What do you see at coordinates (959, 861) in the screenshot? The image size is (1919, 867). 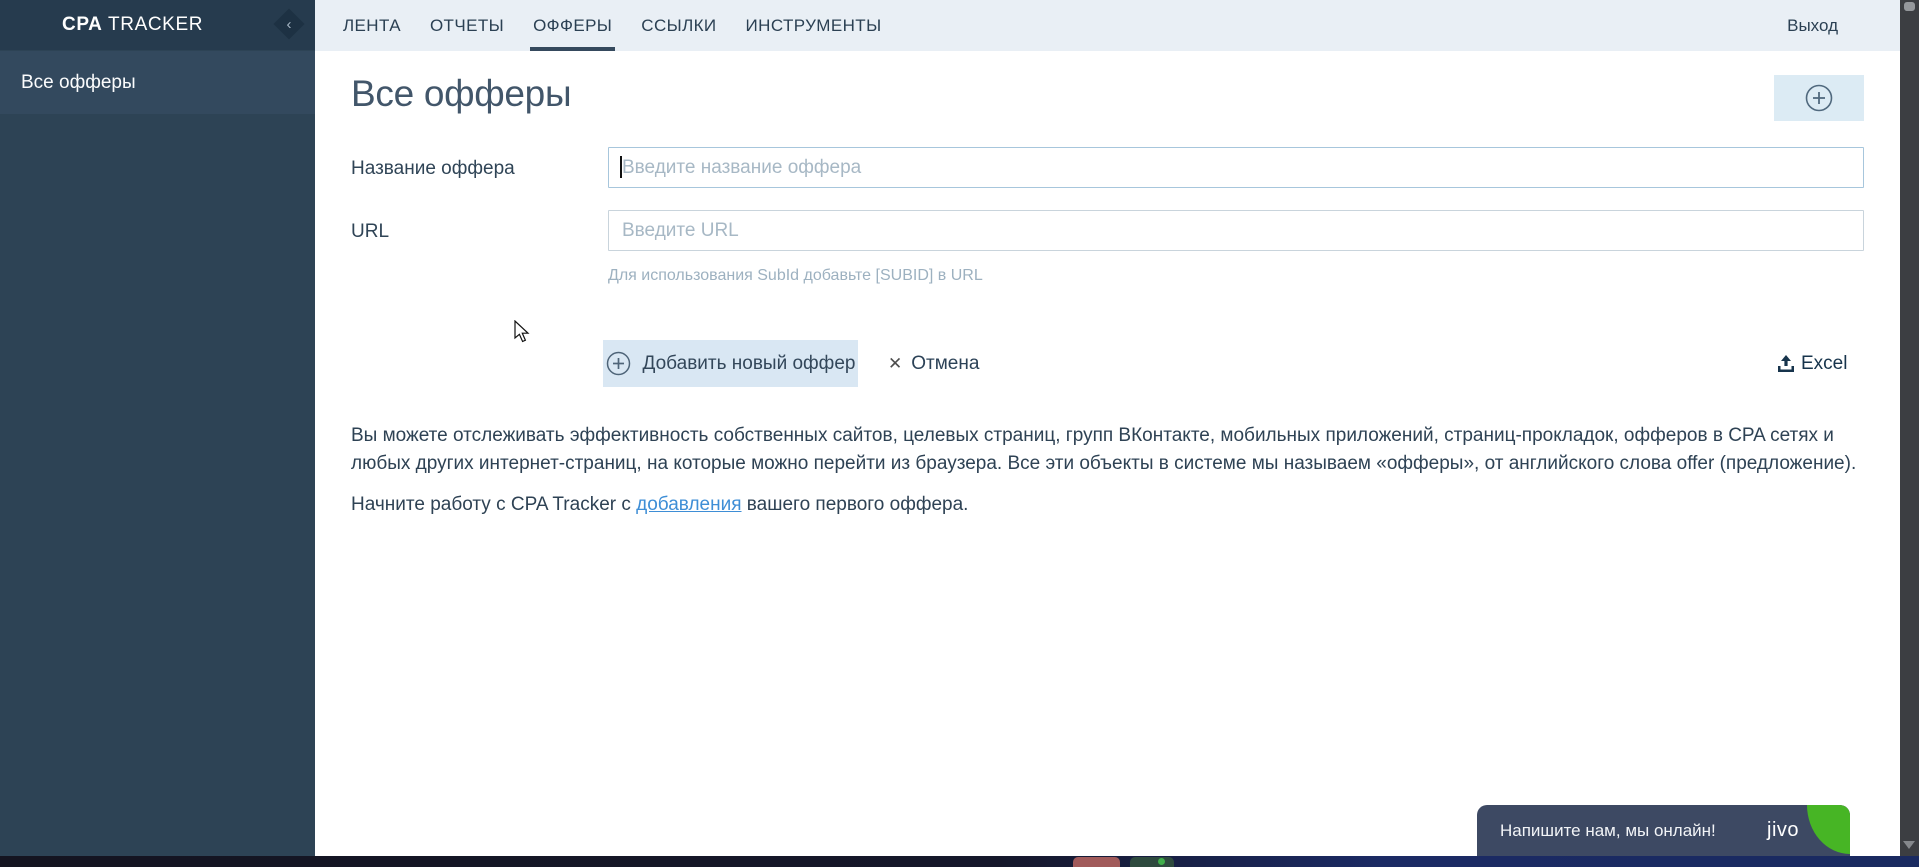 I see `desktop-taskbar-strip` at bounding box center [959, 861].